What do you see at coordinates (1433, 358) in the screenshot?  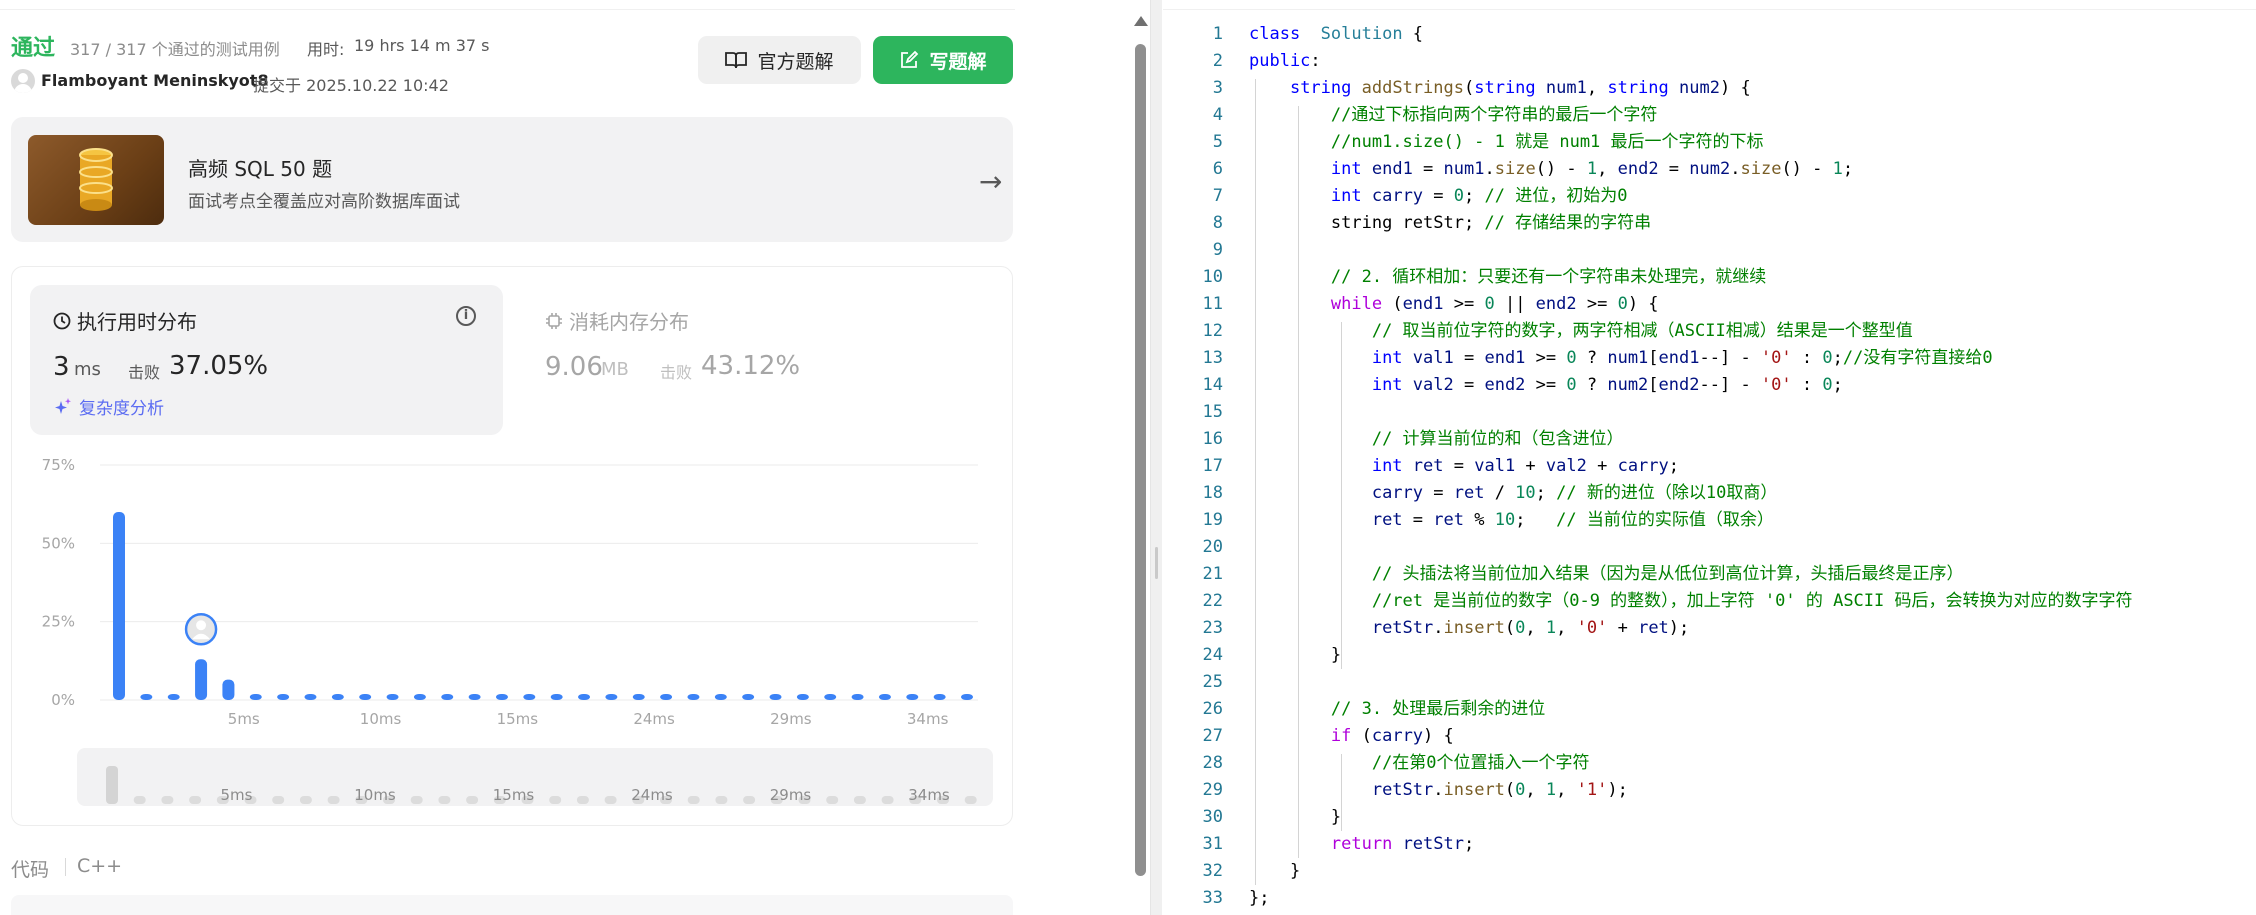 I see `code-token: val1` at bounding box center [1433, 358].